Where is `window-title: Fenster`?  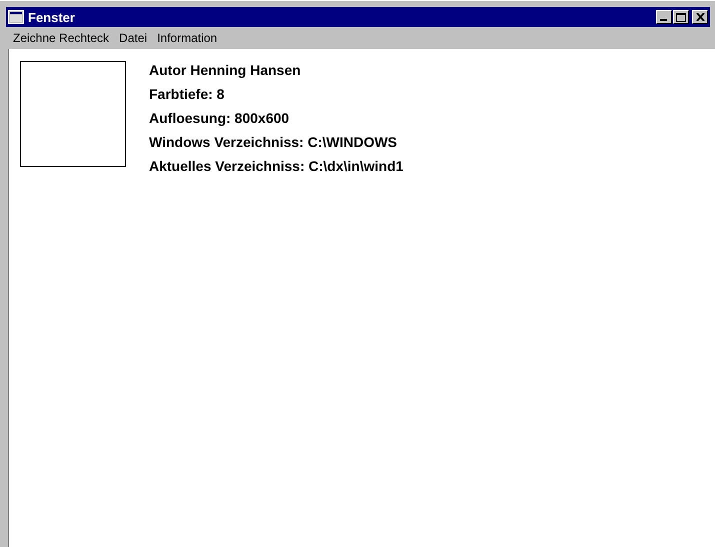
window-title: Fenster is located at coordinates (52, 17).